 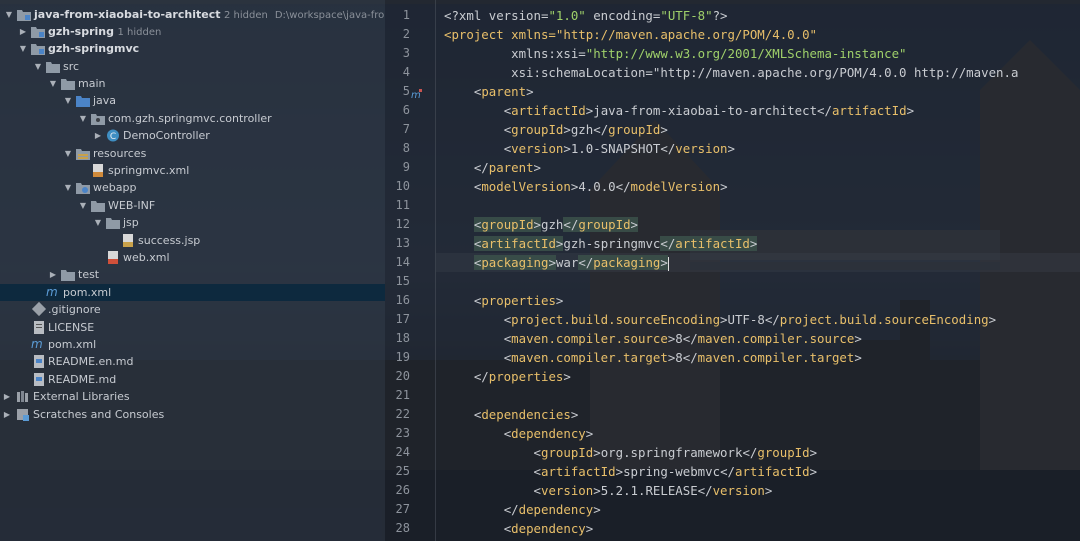 I want to click on tree-item-springmvc-xml: springmvc.xml, so click(x=192, y=170).